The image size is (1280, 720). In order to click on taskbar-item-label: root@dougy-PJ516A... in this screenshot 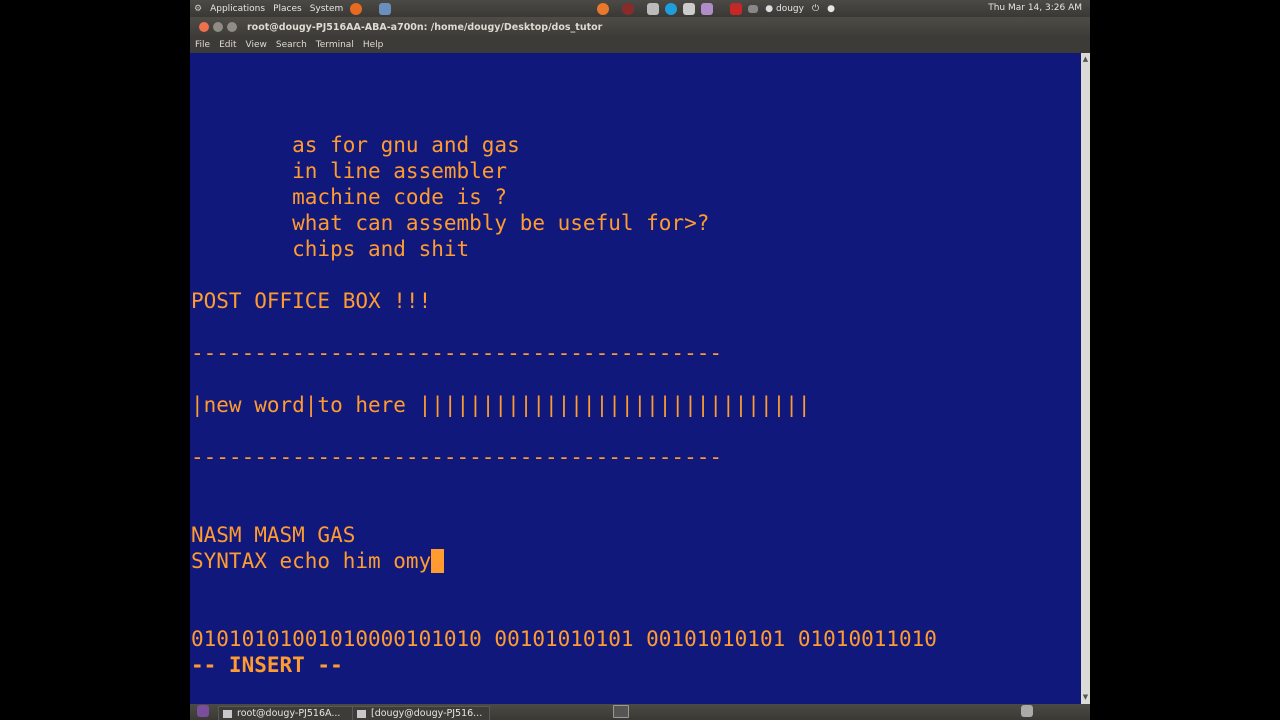, I will do `click(289, 713)`.